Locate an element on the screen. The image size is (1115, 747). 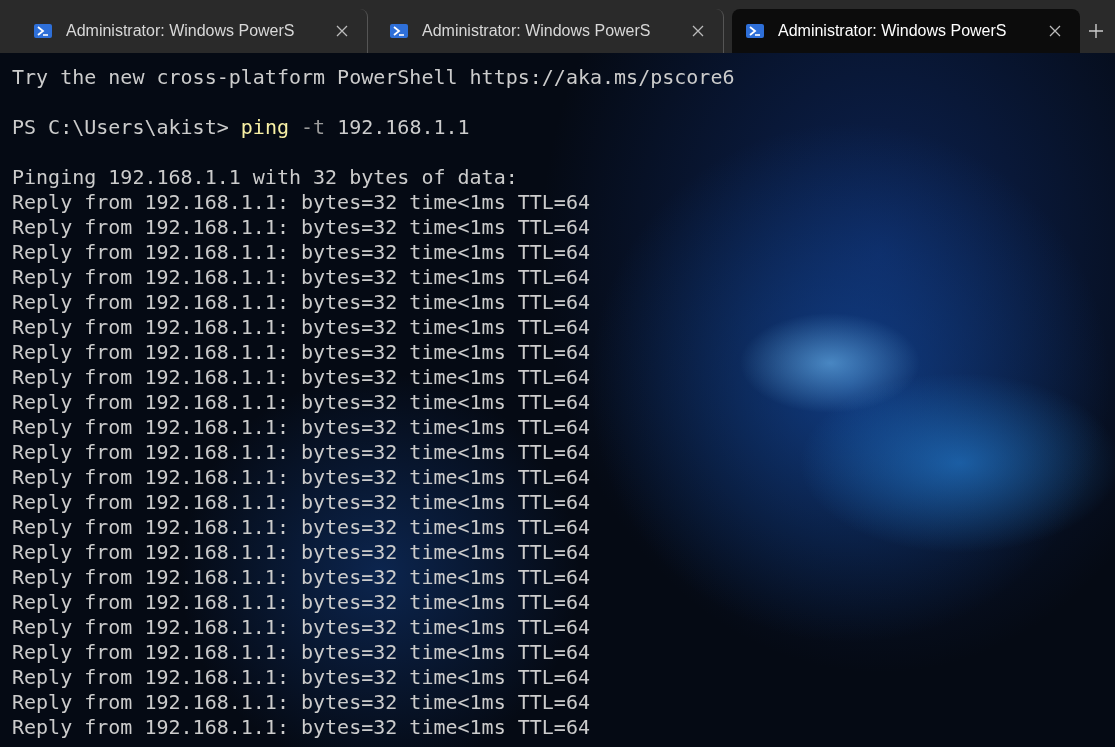
prompt-text: PS C:\Users\akist> is located at coordinates (121, 127).